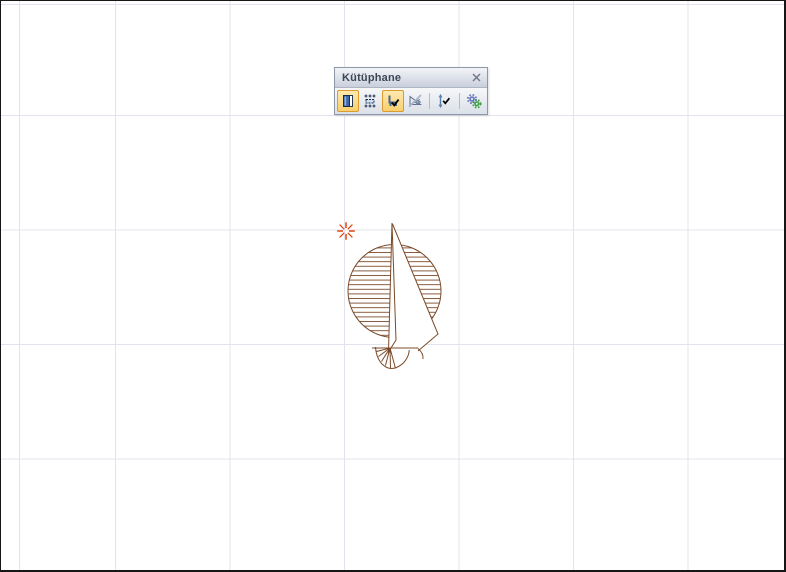  I want to click on library-part-button, so click(348, 101).